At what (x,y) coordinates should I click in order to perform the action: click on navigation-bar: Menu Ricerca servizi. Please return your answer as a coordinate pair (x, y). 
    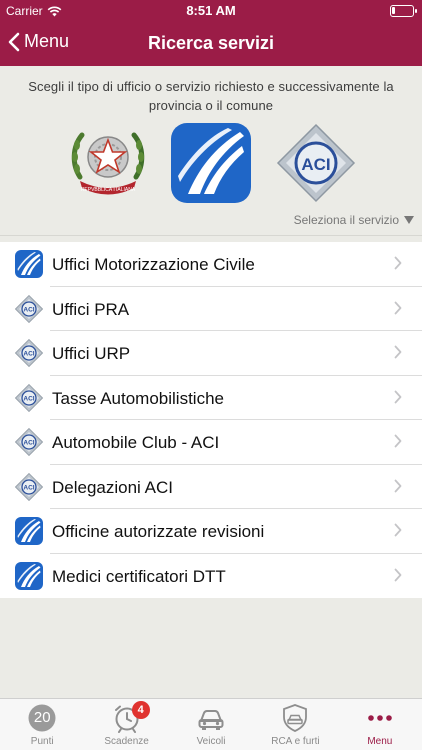
    Looking at the image, I should click on (211, 44).